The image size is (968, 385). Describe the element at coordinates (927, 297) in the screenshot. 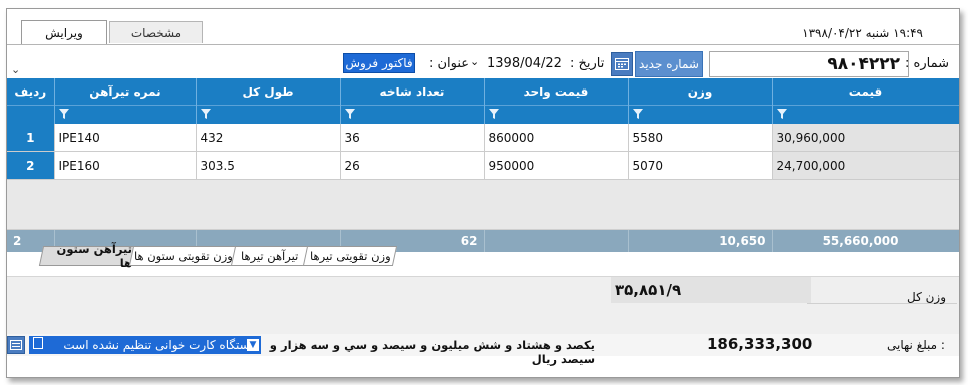

I see `total-weight-label: وزن کل` at that location.